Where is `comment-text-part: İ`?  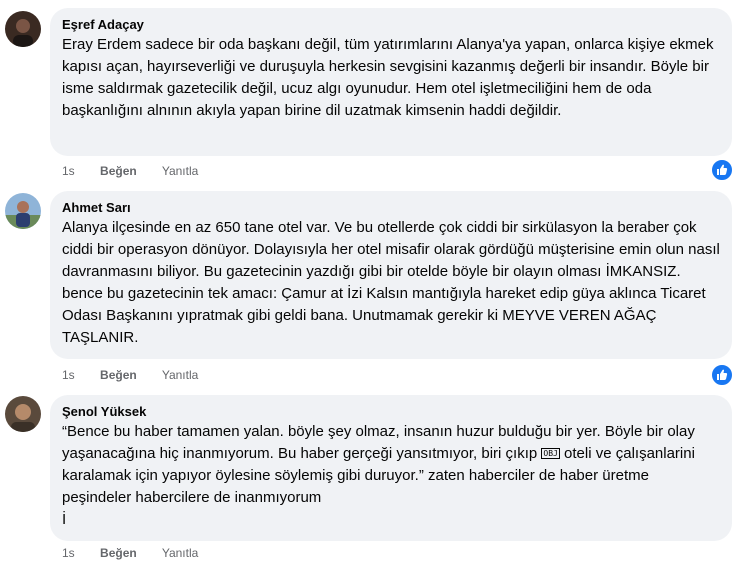 comment-text-part: İ is located at coordinates (64, 519).